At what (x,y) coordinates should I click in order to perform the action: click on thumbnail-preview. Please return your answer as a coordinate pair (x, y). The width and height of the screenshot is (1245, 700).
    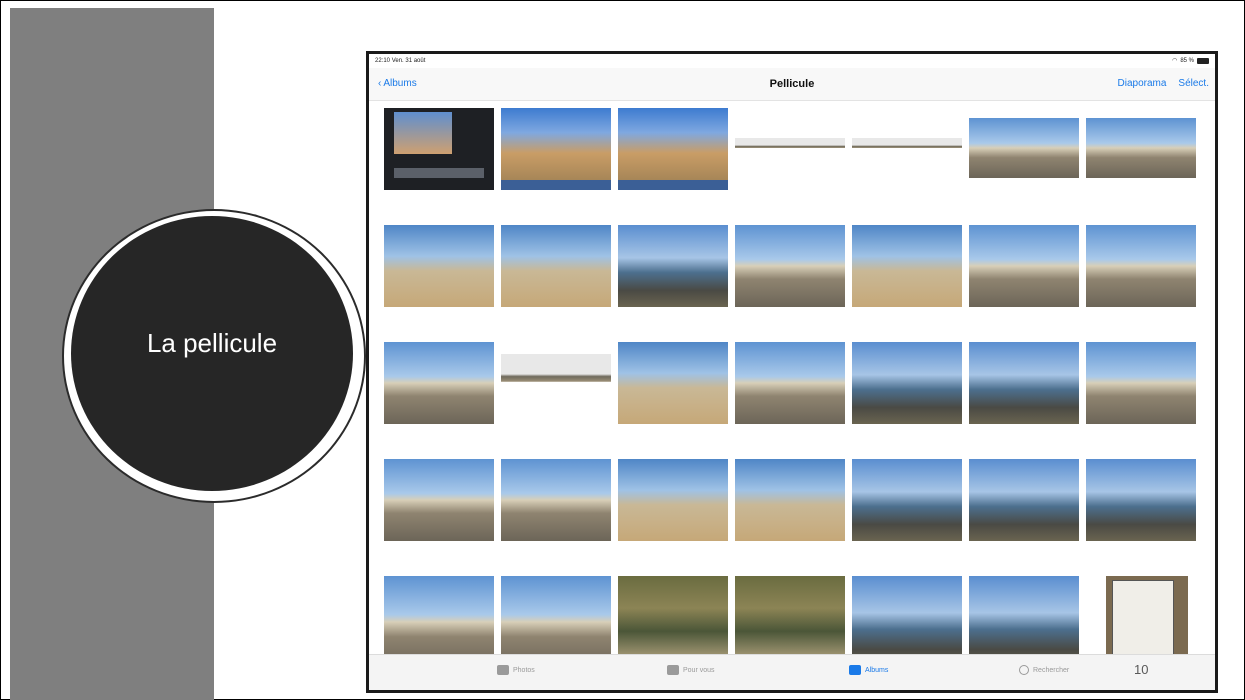
    Looking at the image, I should click on (423, 133).